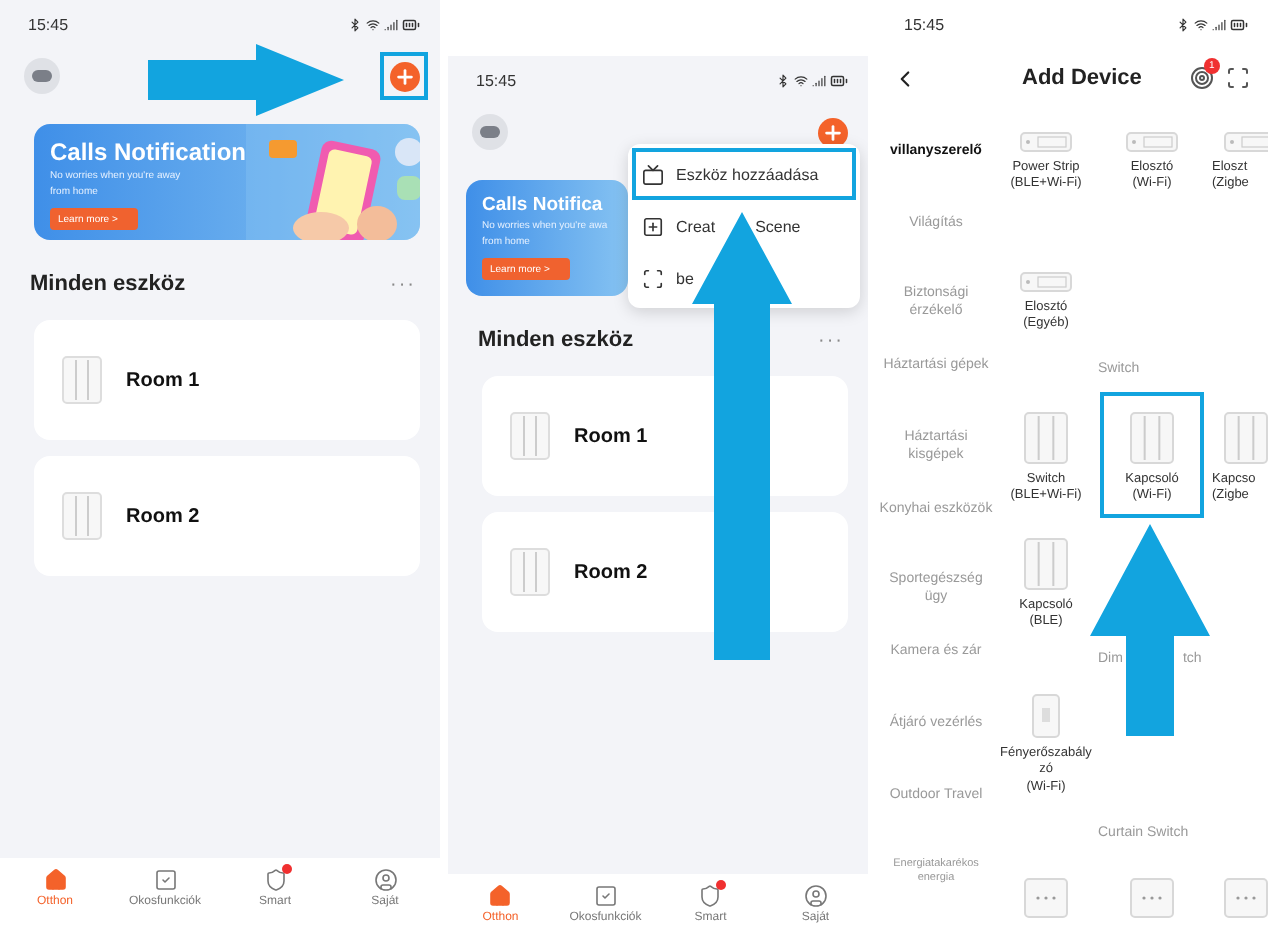 The image size is (1272, 930). Describe the element at coordinates (543, 205) in the screenshot. I see `banner-title: Calls Notifica` at that location.